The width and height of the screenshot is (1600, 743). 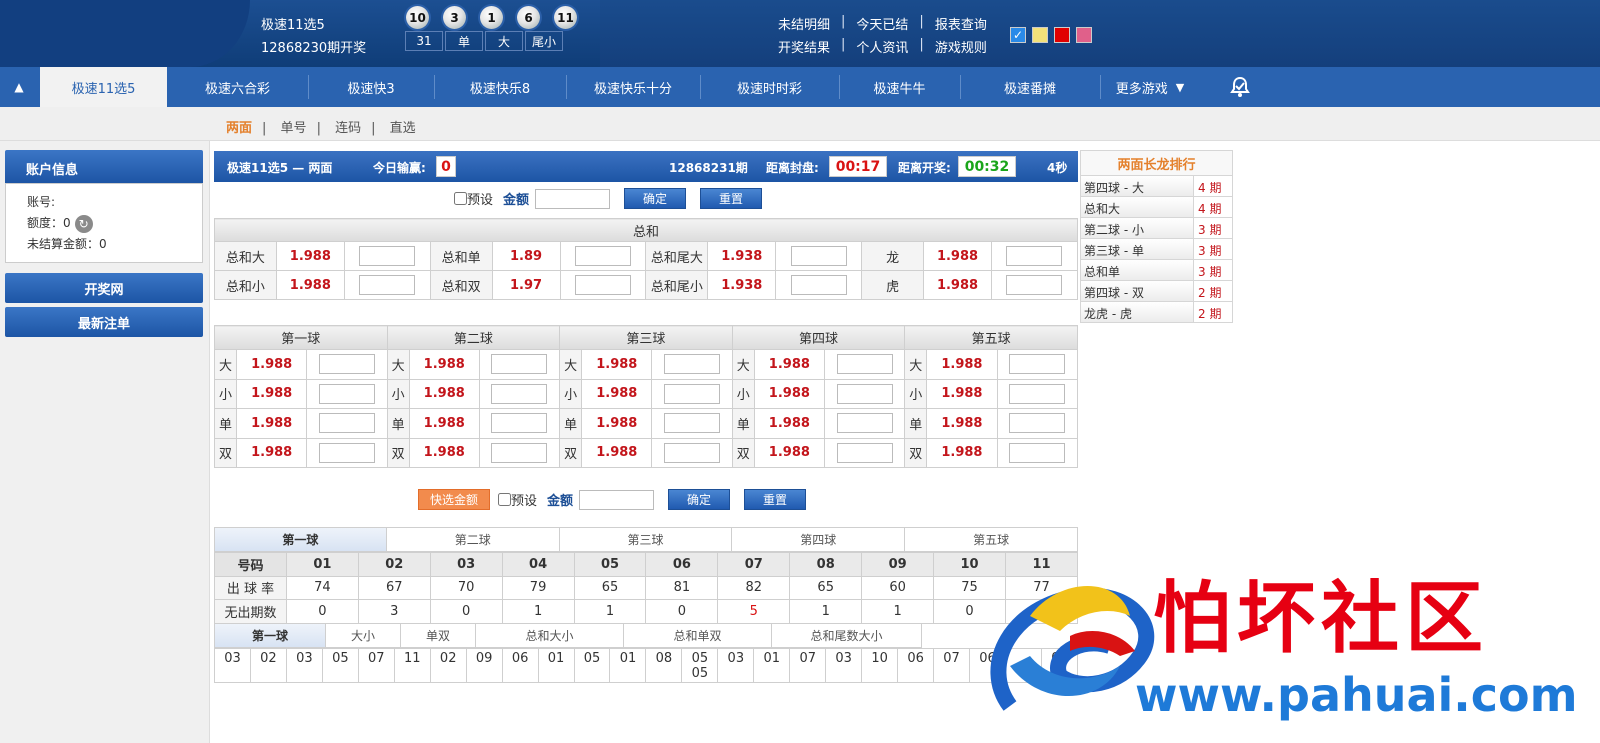 What do you see at coordinates (1062, 35) in the screenshot?
I see `theme-red-swatch` at bounding box center [1062, 35].